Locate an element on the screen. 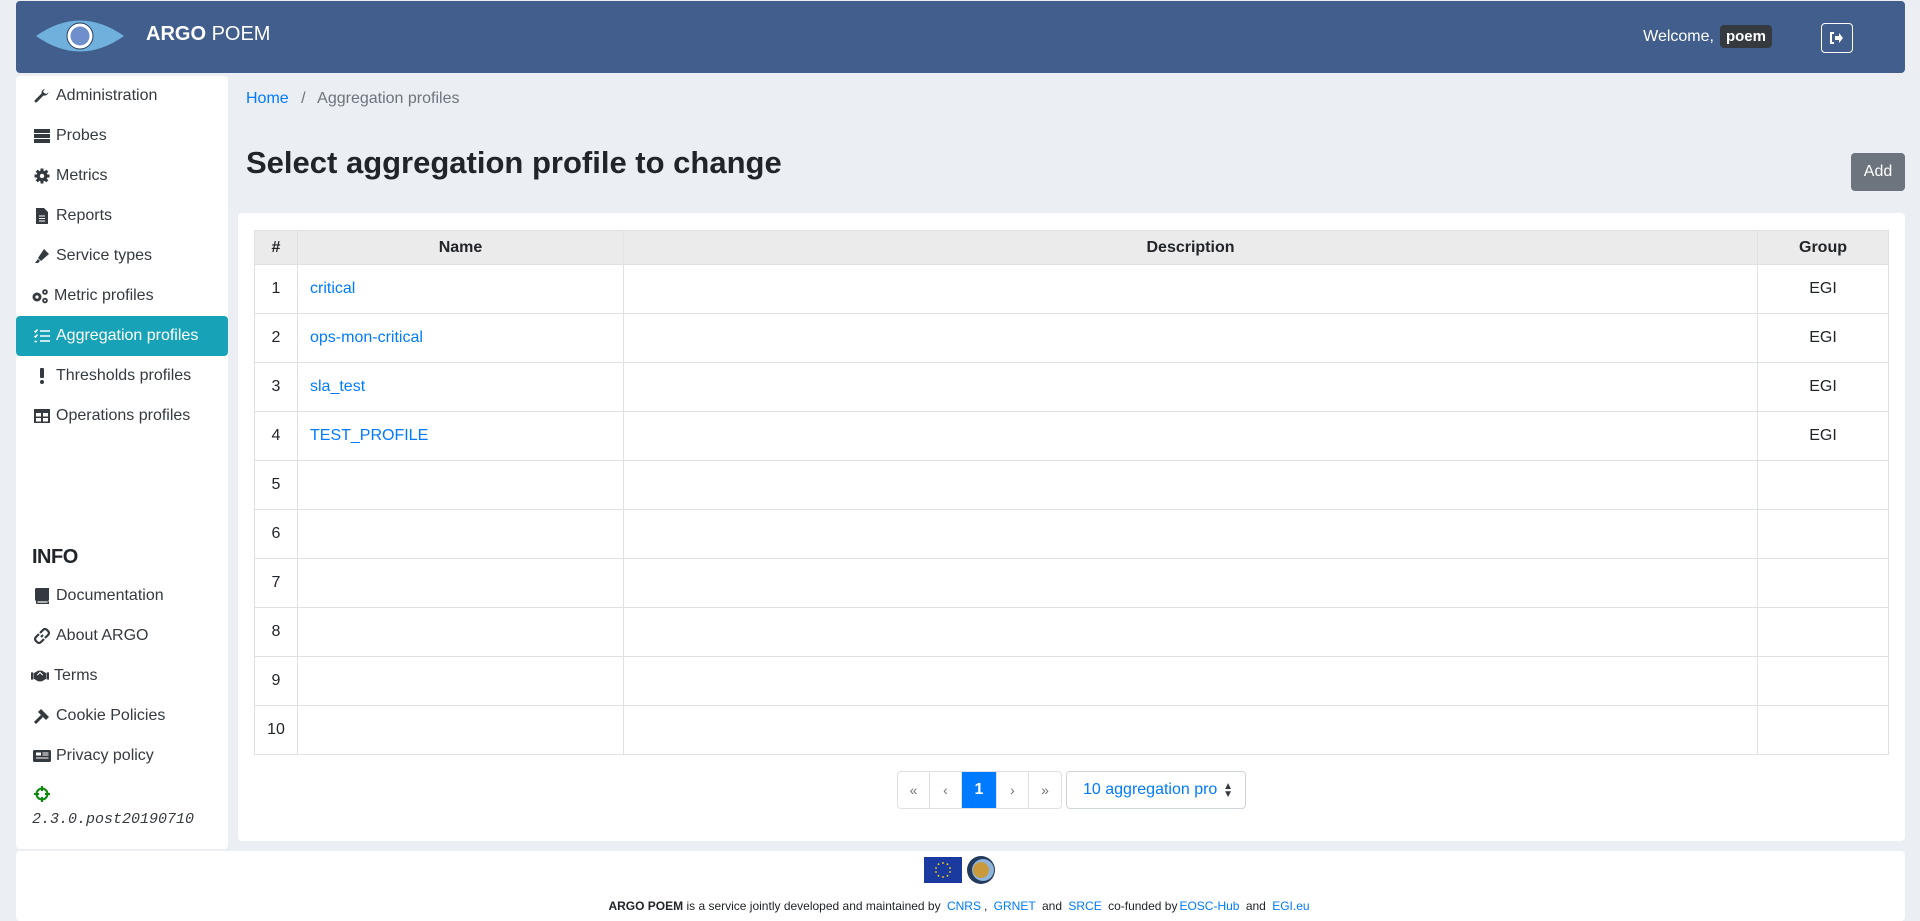 Image resolution: width=1920 pixels, height=921 pixels. sidebar-item-about-argo: About ARGO is located at coordinates (122, 636).